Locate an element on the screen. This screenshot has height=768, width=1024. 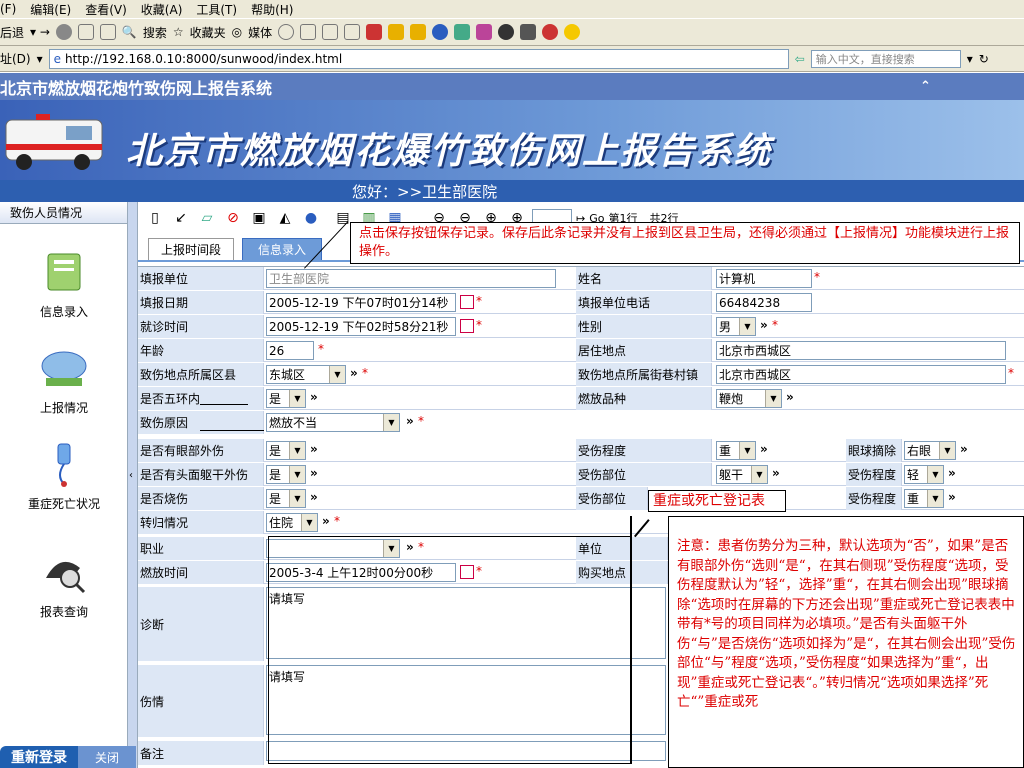
collapse-up-icon: ⌃ is located at coordinates (925, 86).